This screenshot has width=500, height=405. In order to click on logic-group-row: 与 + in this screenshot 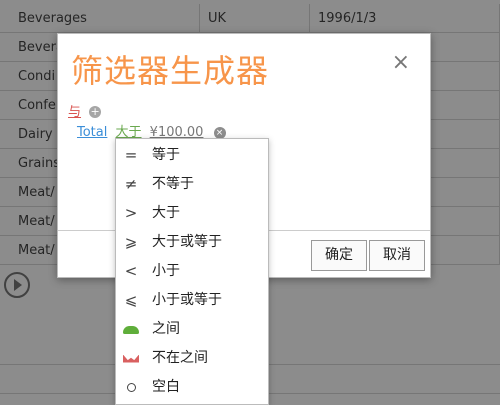, I will do `click(85, 110)`.